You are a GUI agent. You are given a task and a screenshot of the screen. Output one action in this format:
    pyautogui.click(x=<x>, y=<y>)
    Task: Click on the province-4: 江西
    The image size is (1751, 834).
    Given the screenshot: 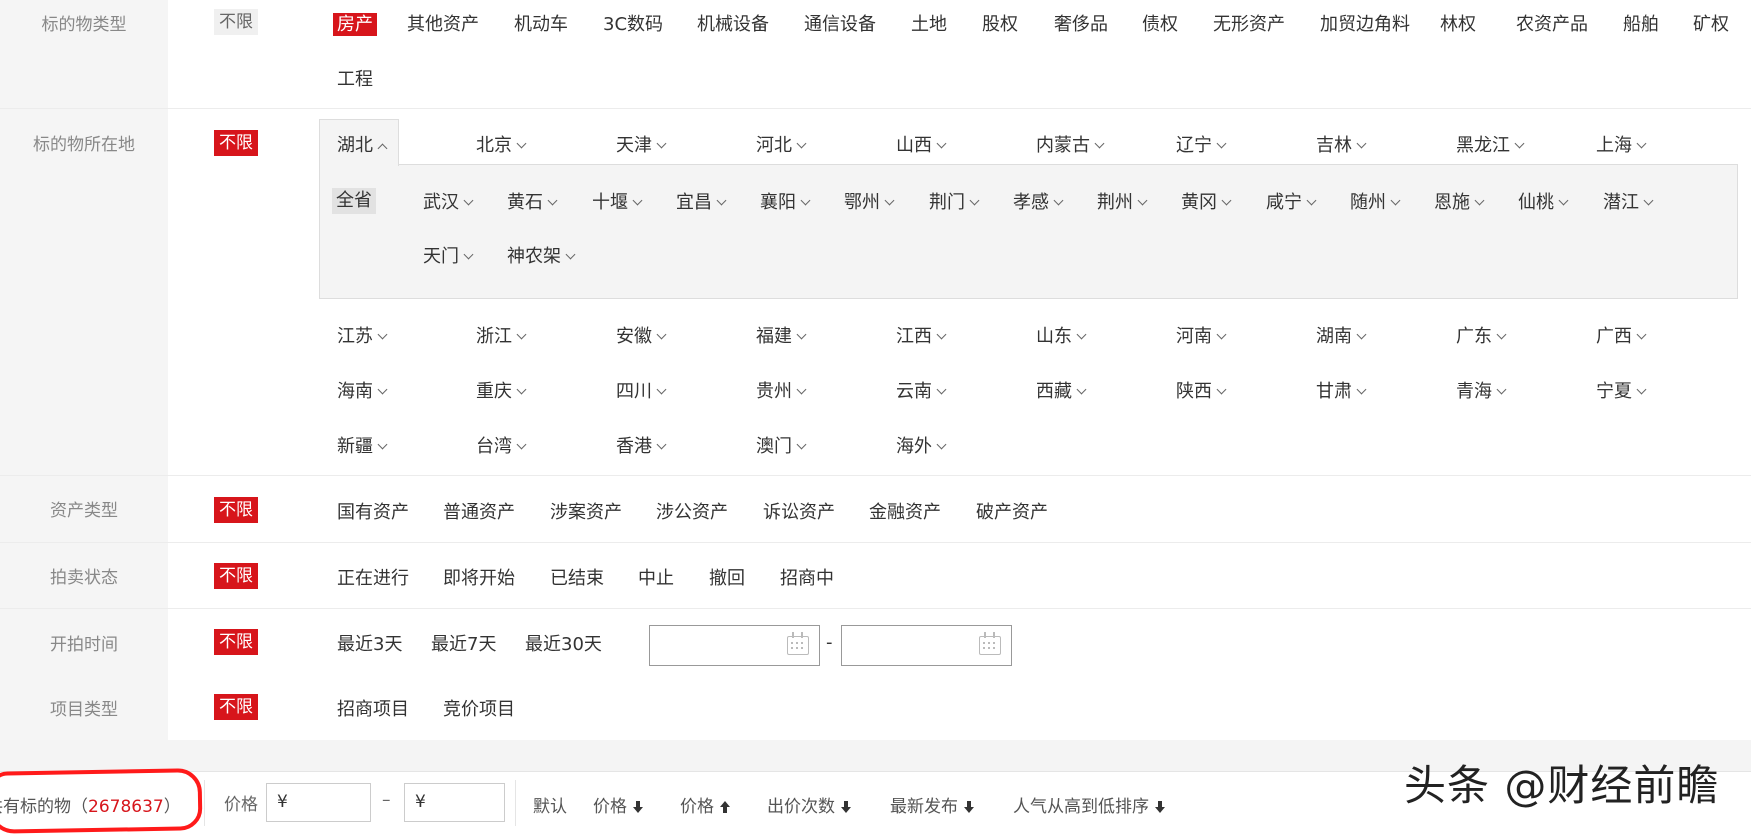 What is the action you would take?
    pyautogui.click(x=921, y=335)
    